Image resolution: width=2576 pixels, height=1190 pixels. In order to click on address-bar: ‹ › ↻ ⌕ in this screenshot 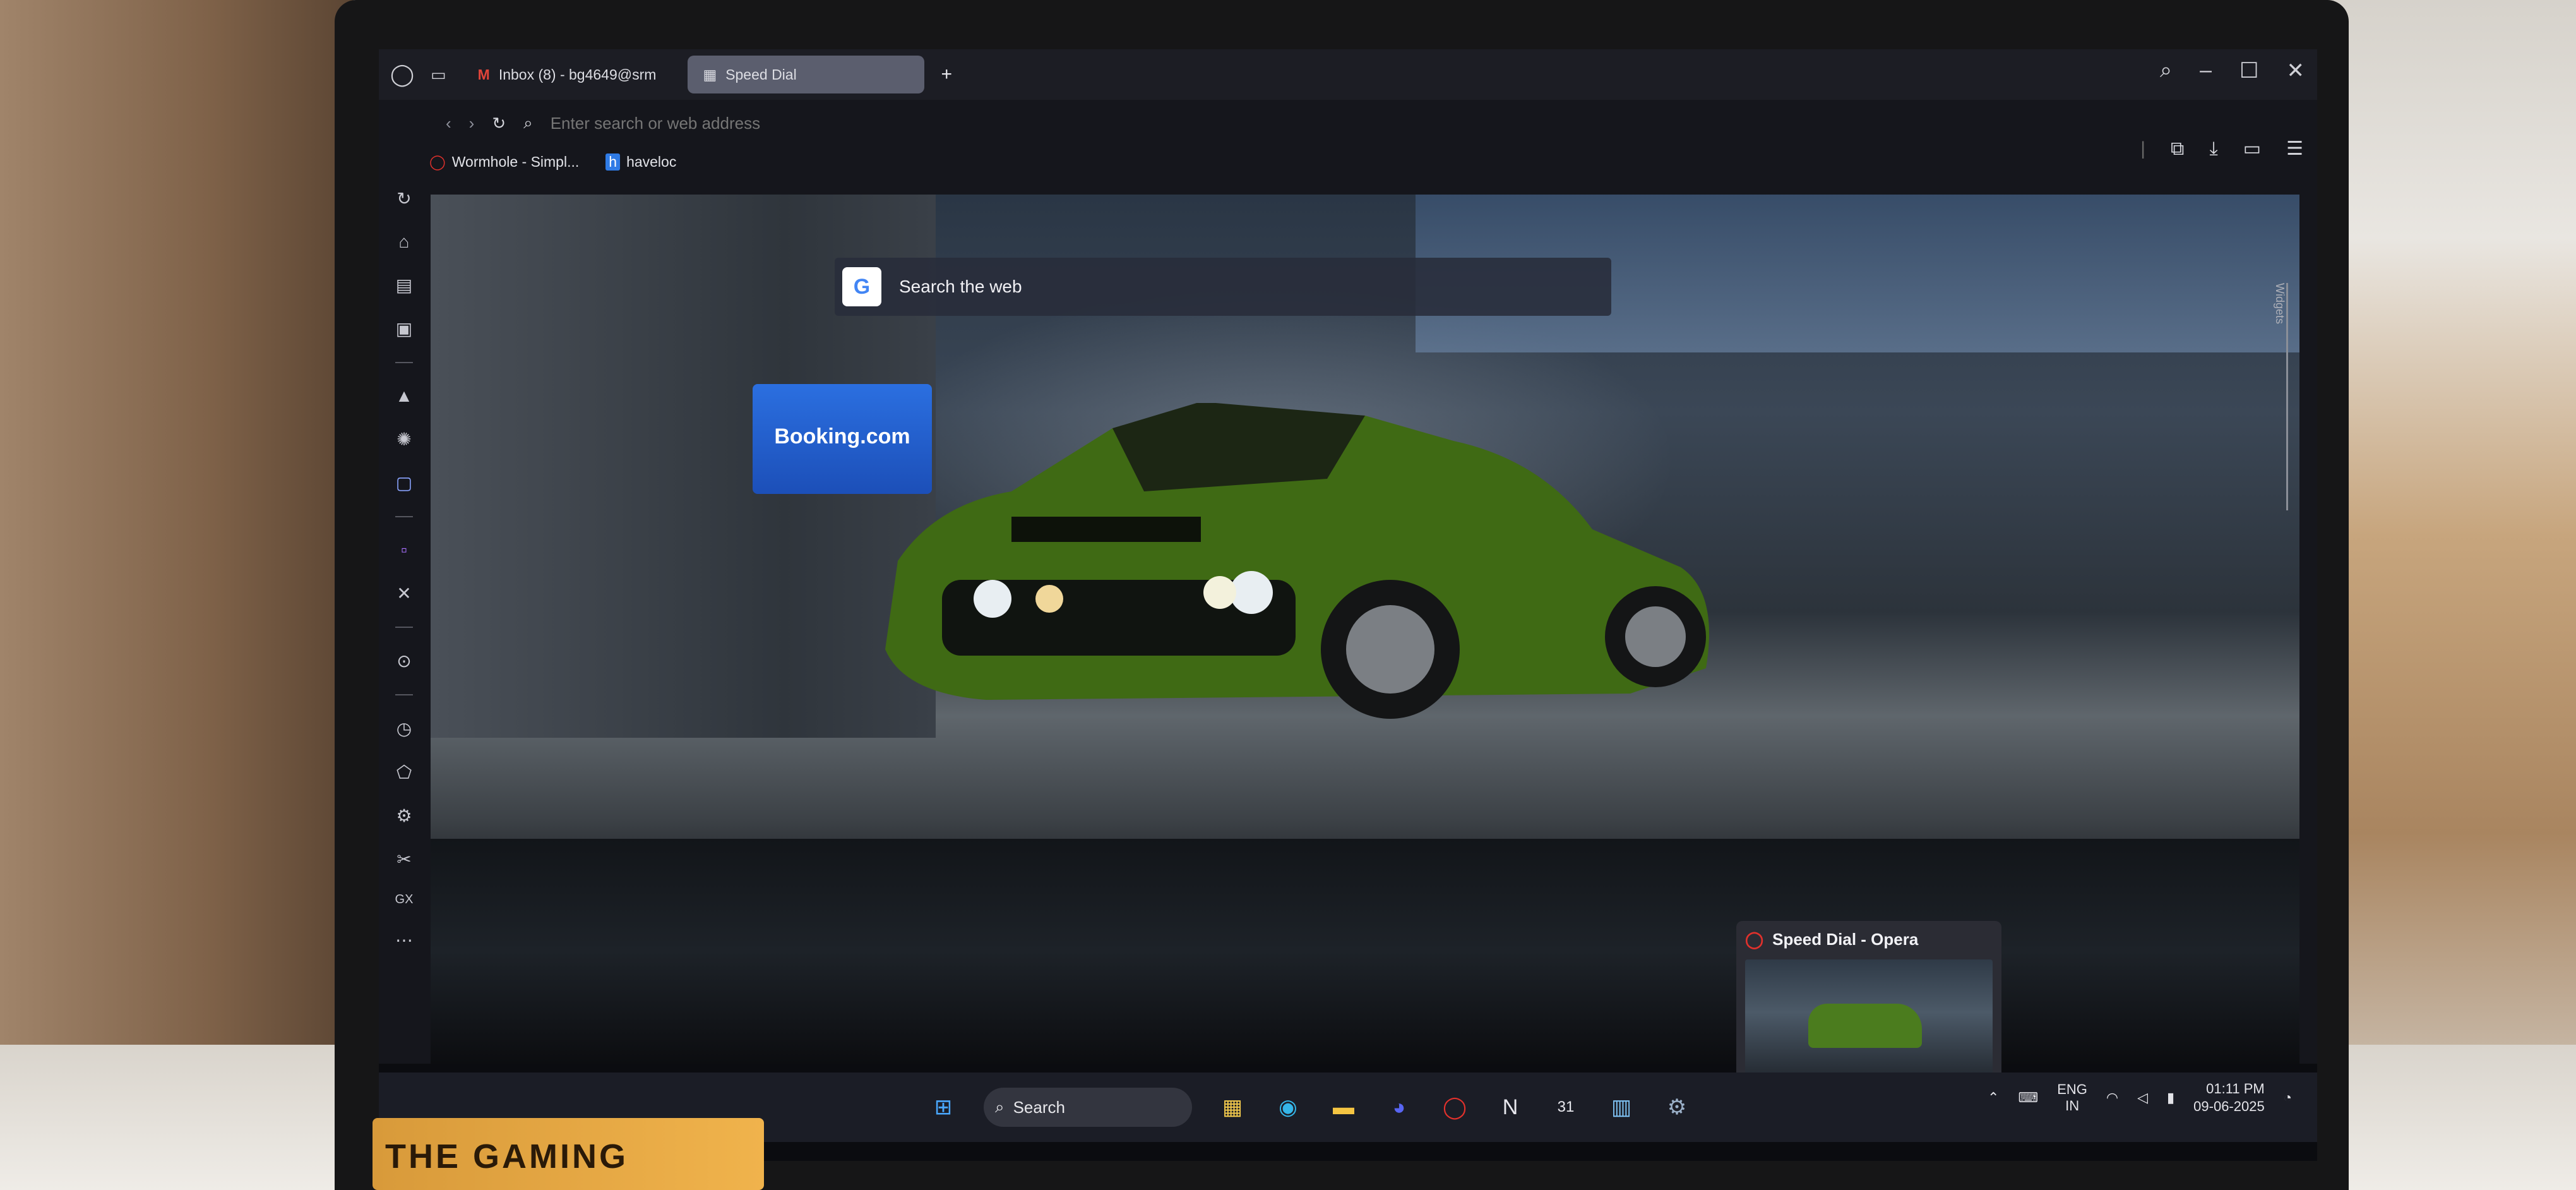, I will do `click(1359, 123)`.